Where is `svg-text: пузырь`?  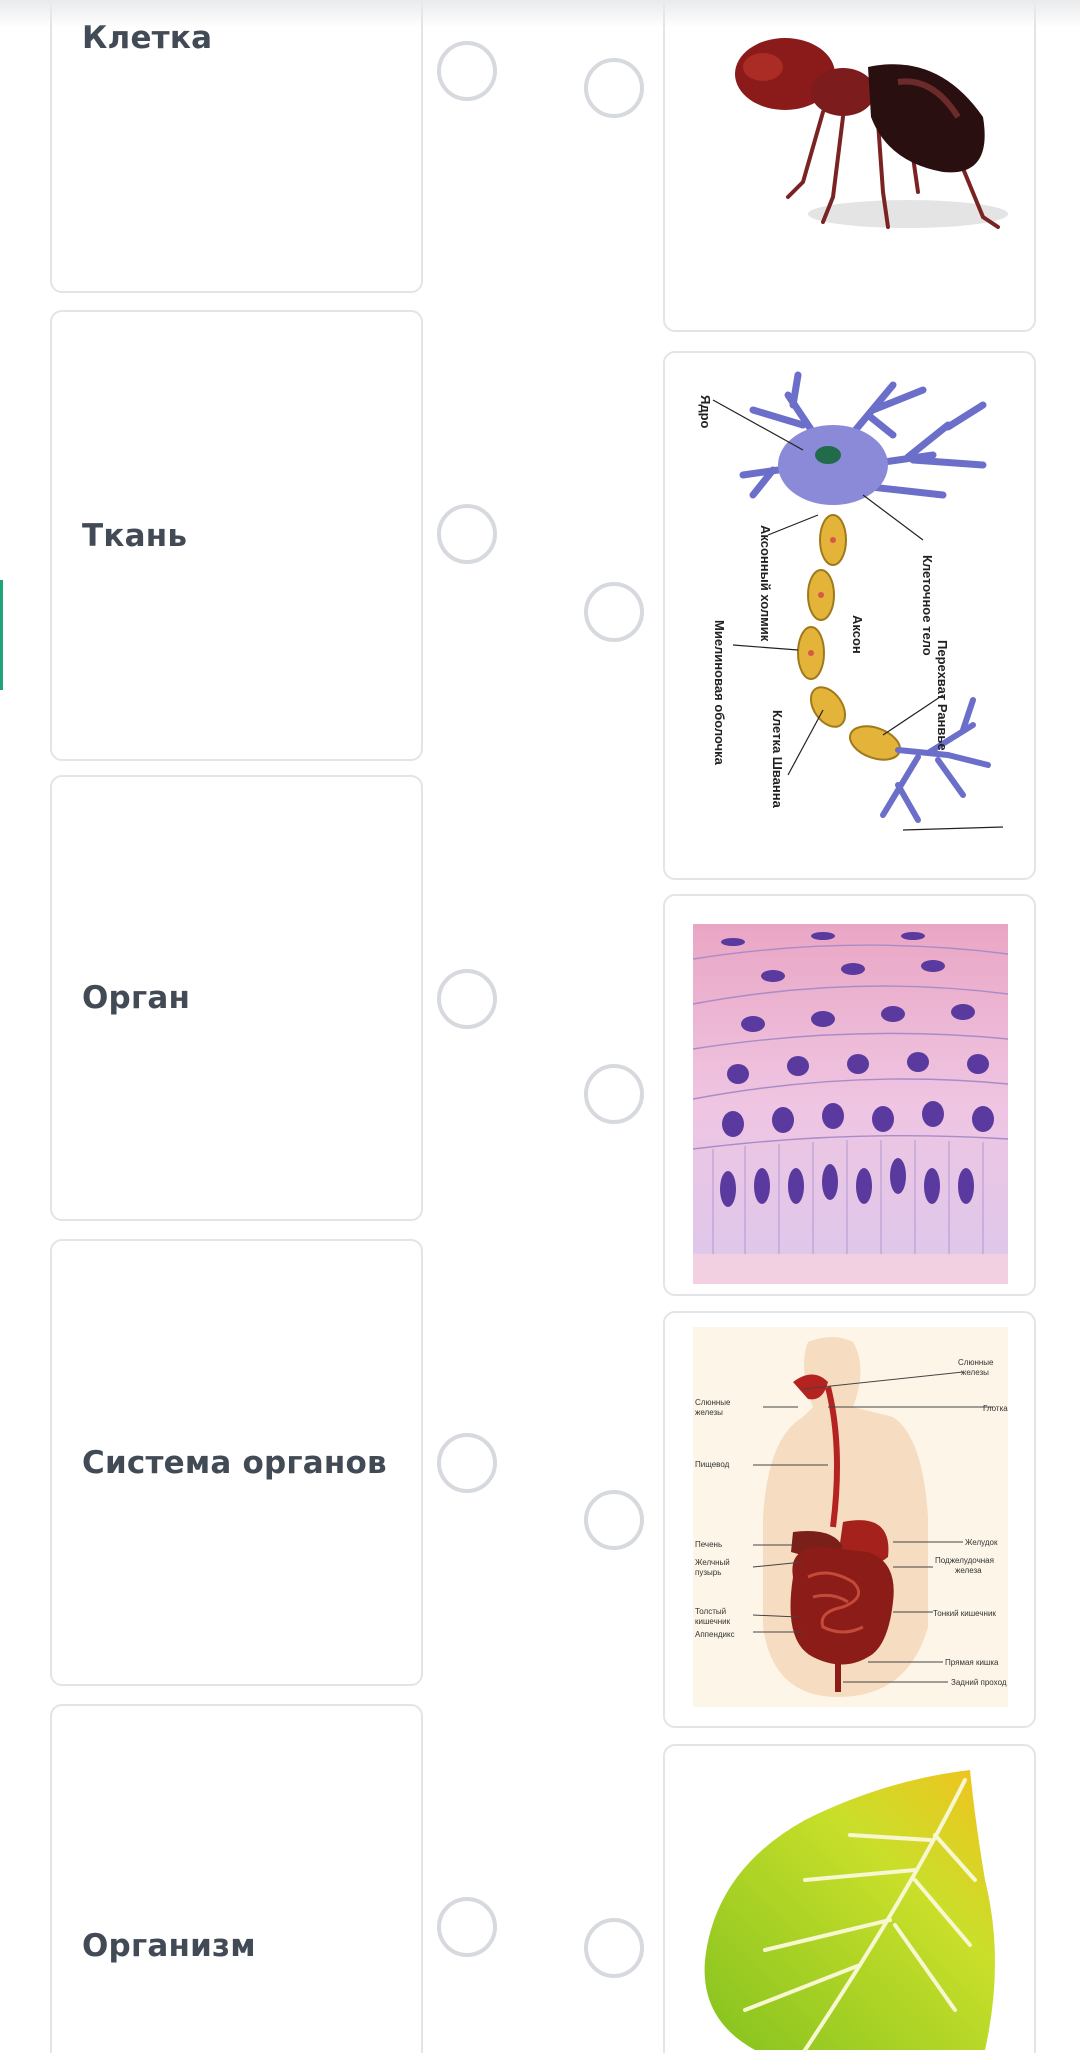 svg-text: пузырь is located at coordinates (708, 1572).